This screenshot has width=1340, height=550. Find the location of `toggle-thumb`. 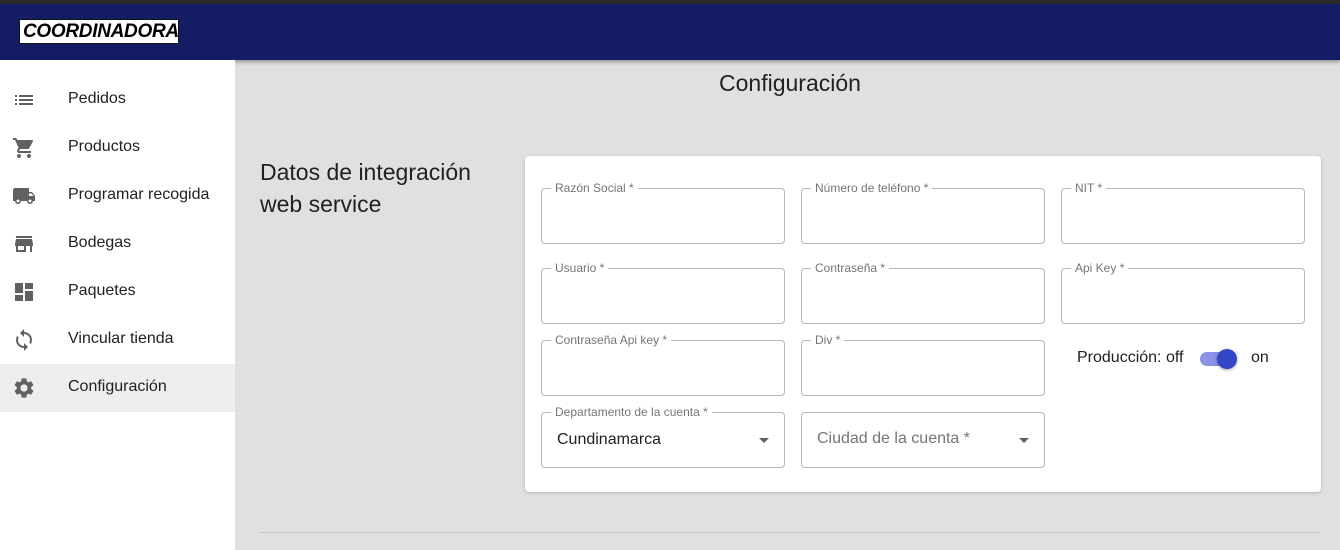

toggle-thumb is located at coordinates (1227, 359).